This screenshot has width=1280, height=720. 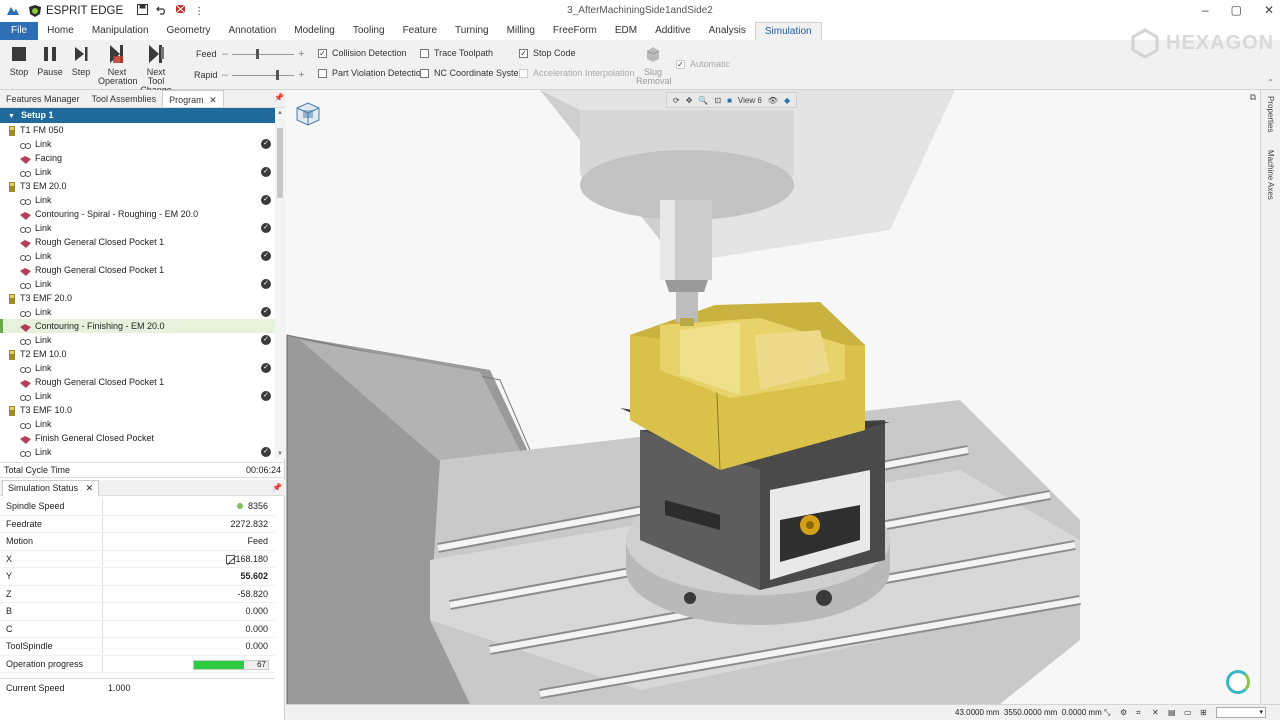 What do you see at coordinates (1253, 97) in the screenshot?
I see `viewport-maximize-icon: ⧉` at bounding box center [1253, 97].